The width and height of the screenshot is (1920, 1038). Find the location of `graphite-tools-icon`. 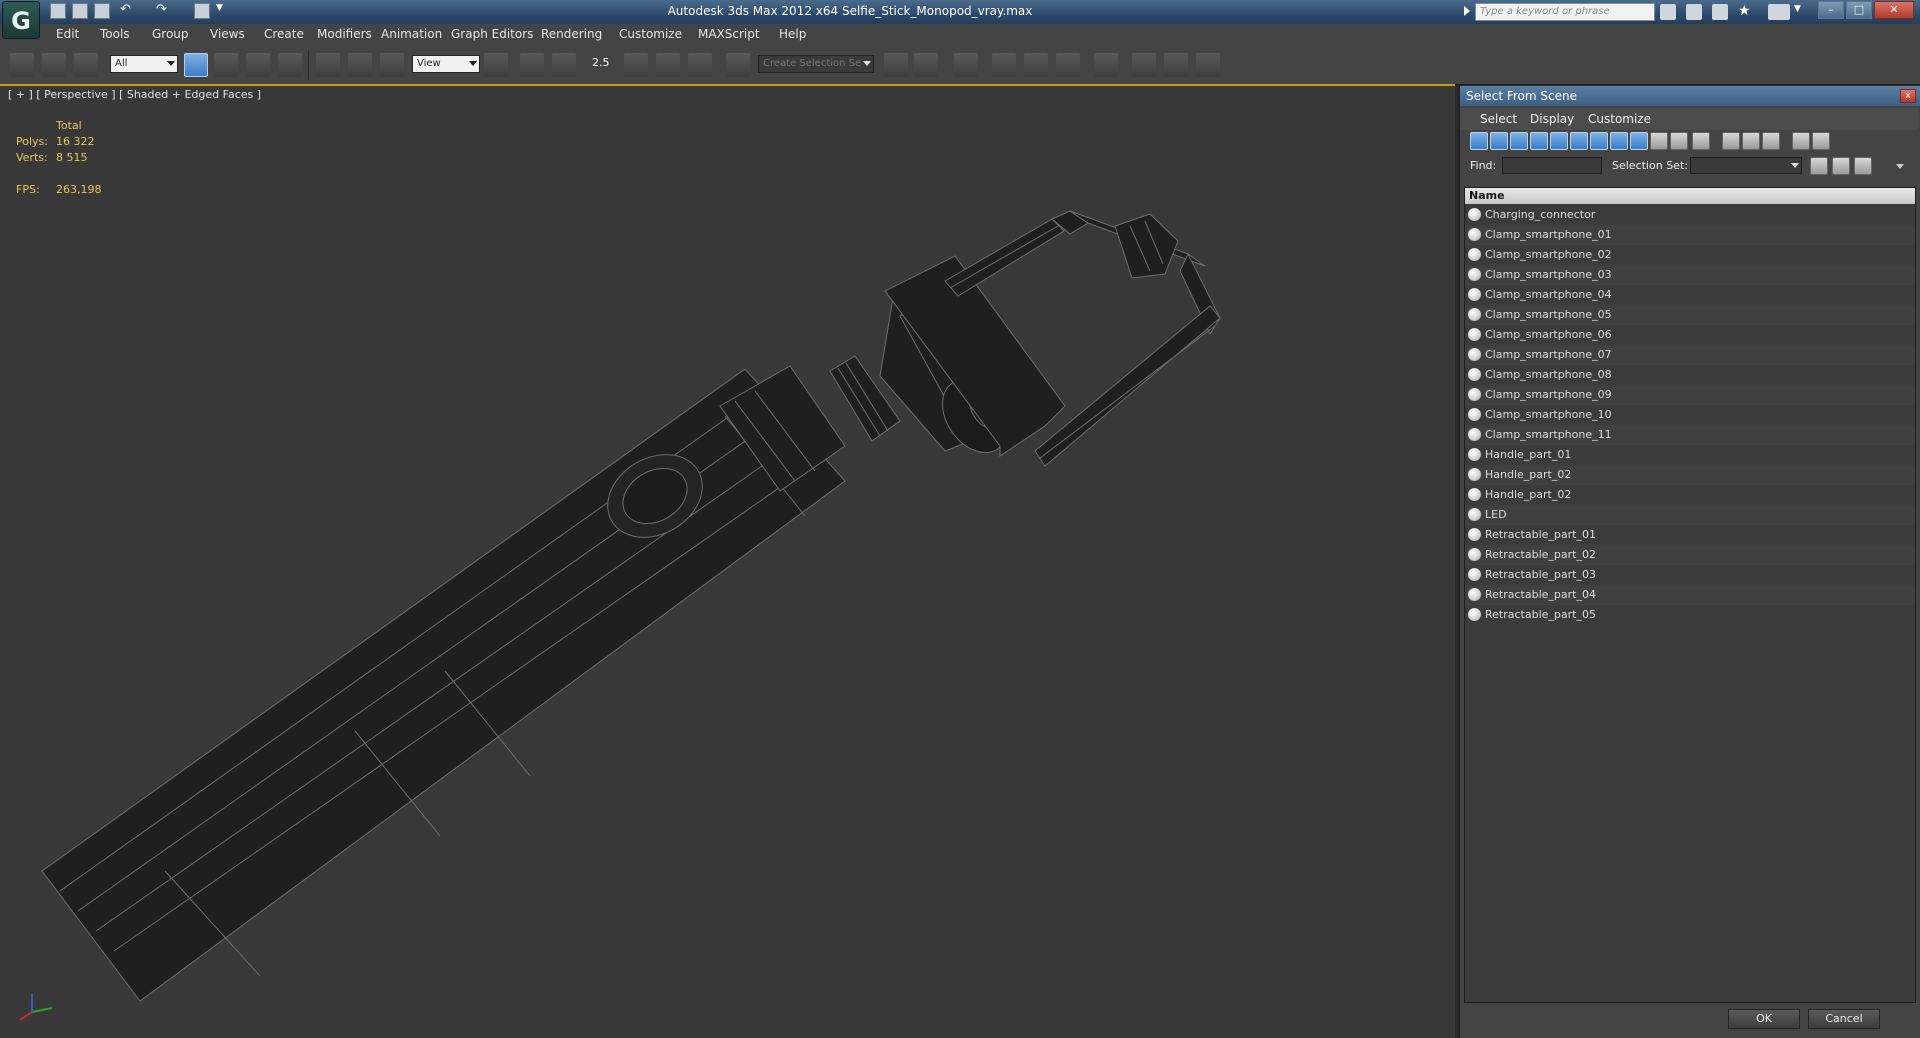

graphite-tools-icon is located at coordinates (1004, 65).